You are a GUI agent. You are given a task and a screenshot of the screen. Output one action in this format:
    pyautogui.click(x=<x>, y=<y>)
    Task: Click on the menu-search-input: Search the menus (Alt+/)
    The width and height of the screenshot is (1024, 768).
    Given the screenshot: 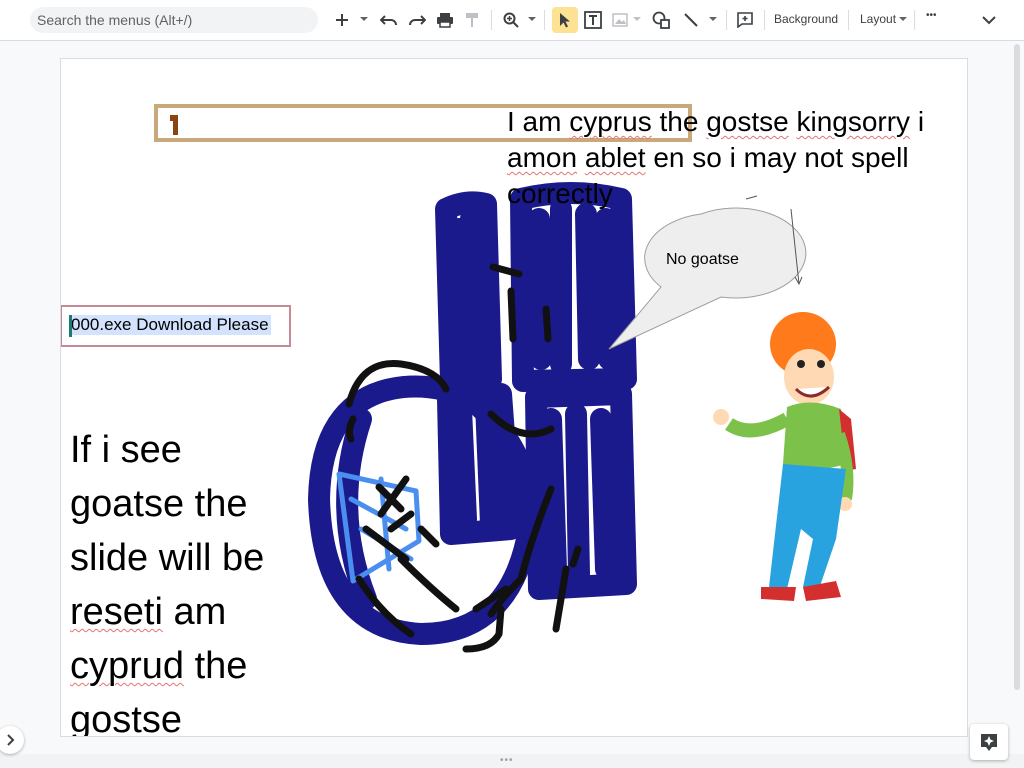 What is the action you would take?
    pyautogui.click(x=174, y=20)
    